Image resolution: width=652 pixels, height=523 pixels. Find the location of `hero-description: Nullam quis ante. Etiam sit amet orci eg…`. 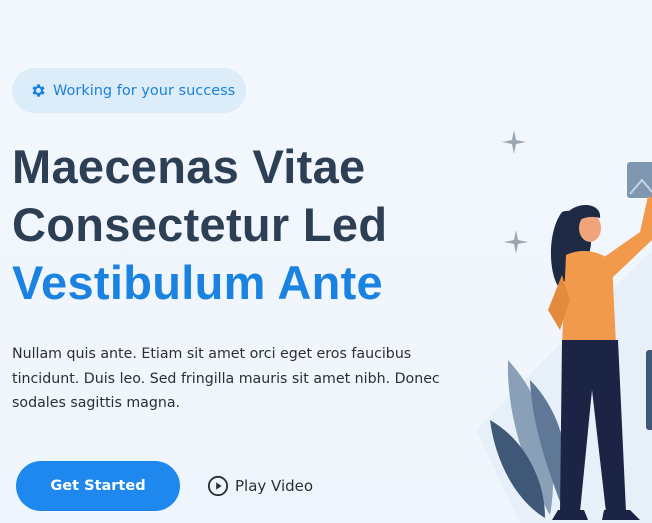

hero-description: Nullam quis ante. Etiam sit amet orci eg… is located at coordinates (226, 378).